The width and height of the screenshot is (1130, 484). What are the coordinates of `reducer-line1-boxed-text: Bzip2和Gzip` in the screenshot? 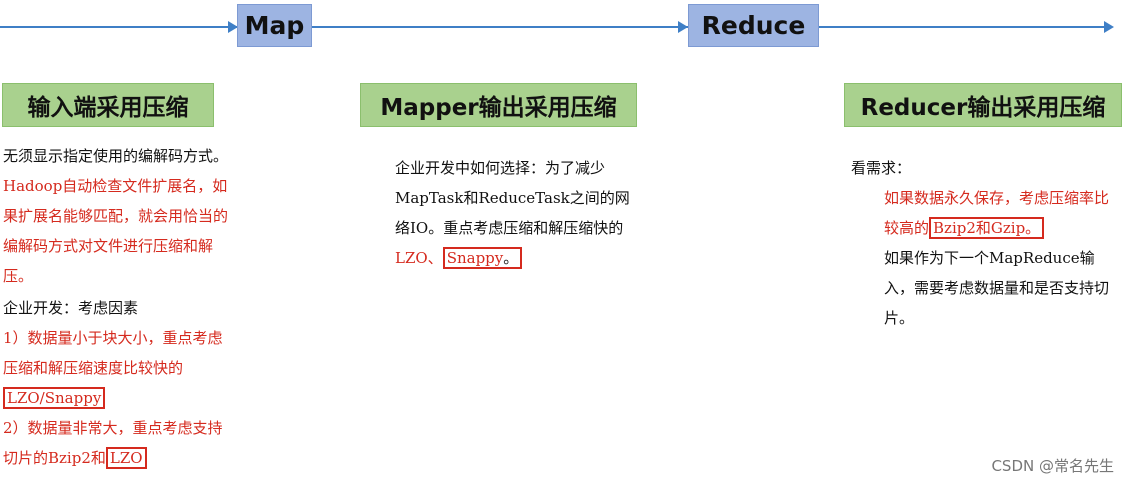 It's located at (979, 228).